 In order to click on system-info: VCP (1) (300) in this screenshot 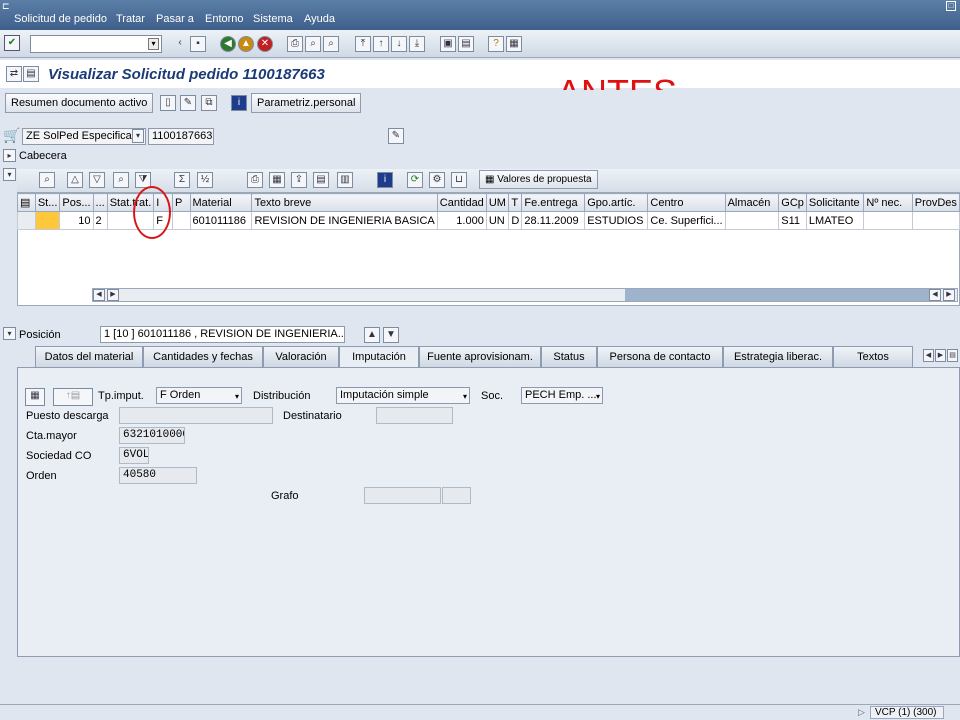, I will do `click(907, 712)`.